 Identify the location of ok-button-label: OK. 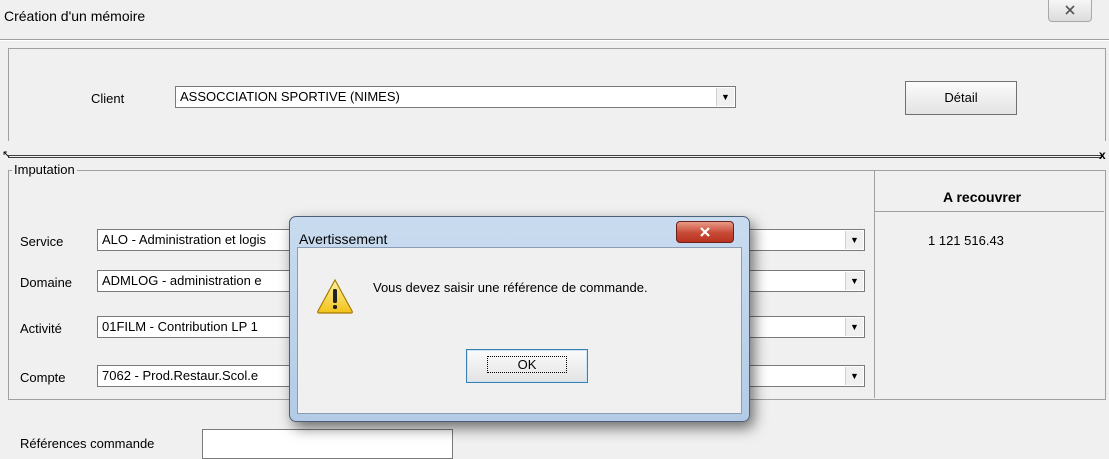
(527, 364).